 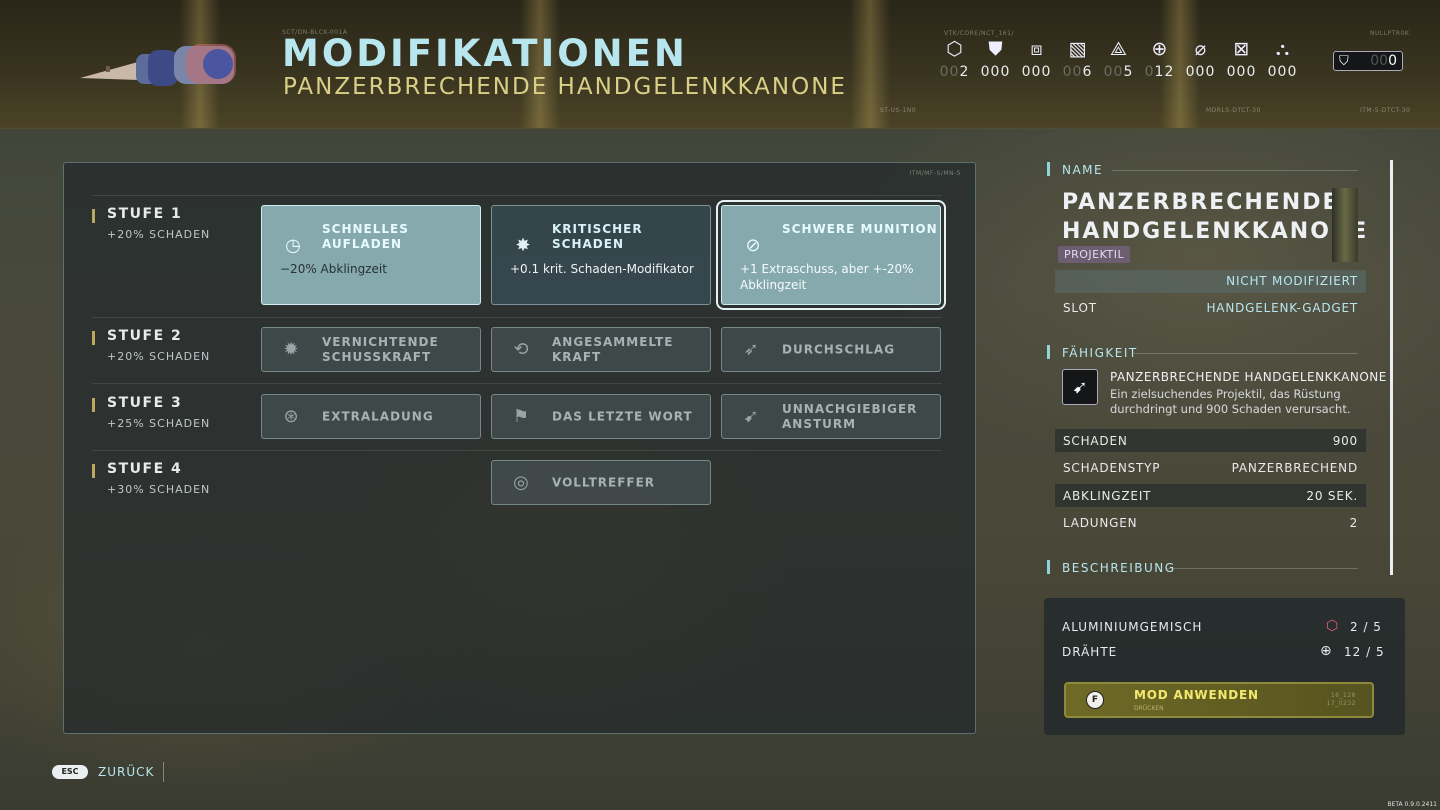 What do you see at coordinates (1210, 440) in the screenshot?
I see `stat-row: SCHADEN 900` at bounding box center [1210, 440].